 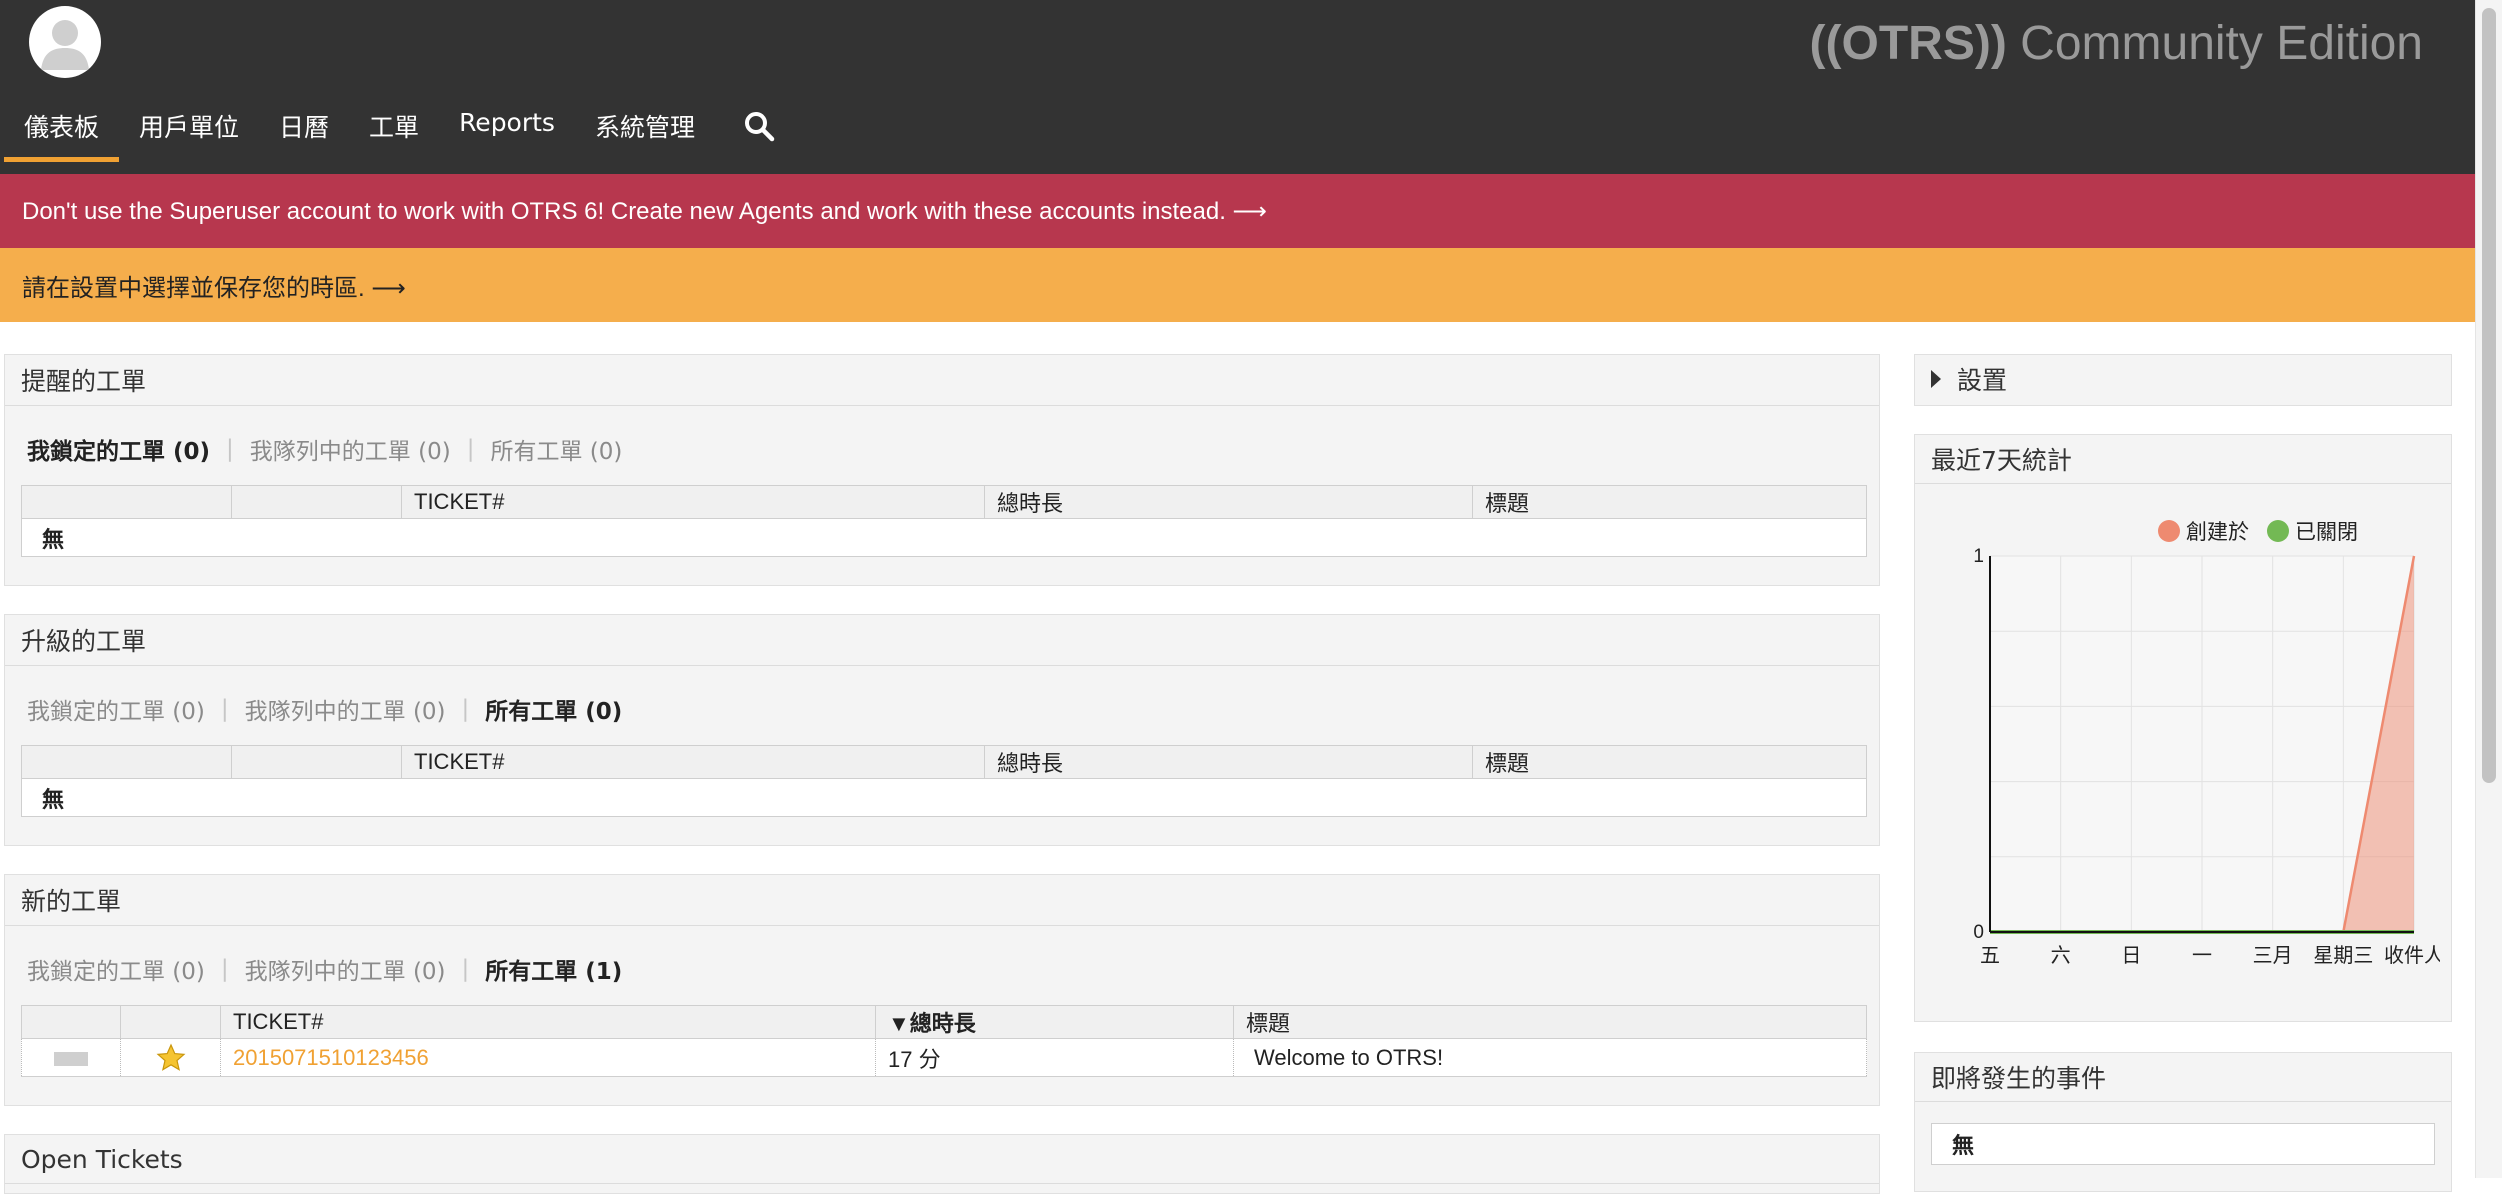 What do you see at coordinates (65, 45) in the screenshot?
I see `user-icon` at bounding box center [65, 45].